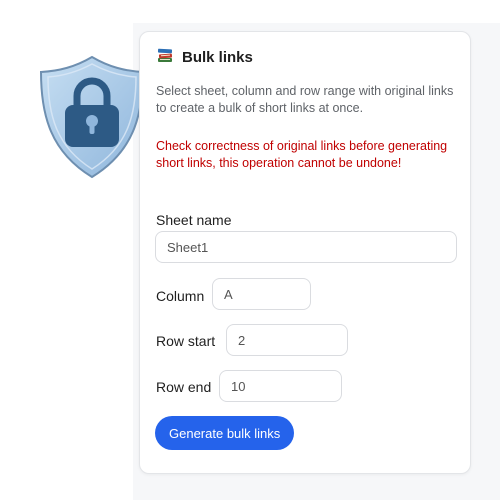 The image size is (500, 500). What do you see at coordinates (225, 433) in the screenshot?
I see `generate-bulk-links-button: Generate bulk links` at bounding box center [225, 433].